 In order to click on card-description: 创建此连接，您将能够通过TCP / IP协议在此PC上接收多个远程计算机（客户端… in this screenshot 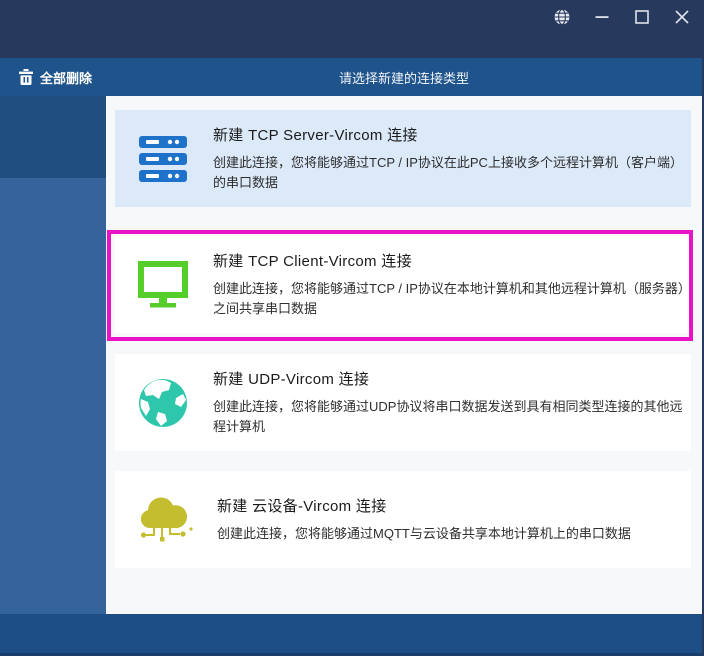, I will do `click(448, 172)`.